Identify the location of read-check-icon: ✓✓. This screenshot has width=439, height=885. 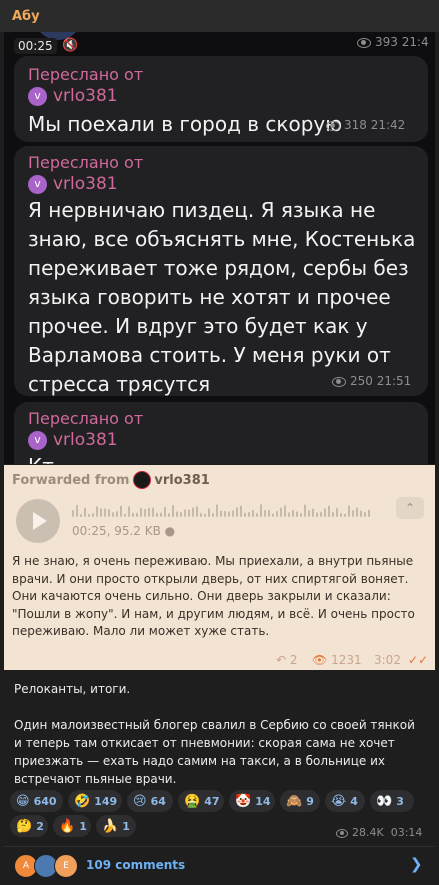
(418, 660).